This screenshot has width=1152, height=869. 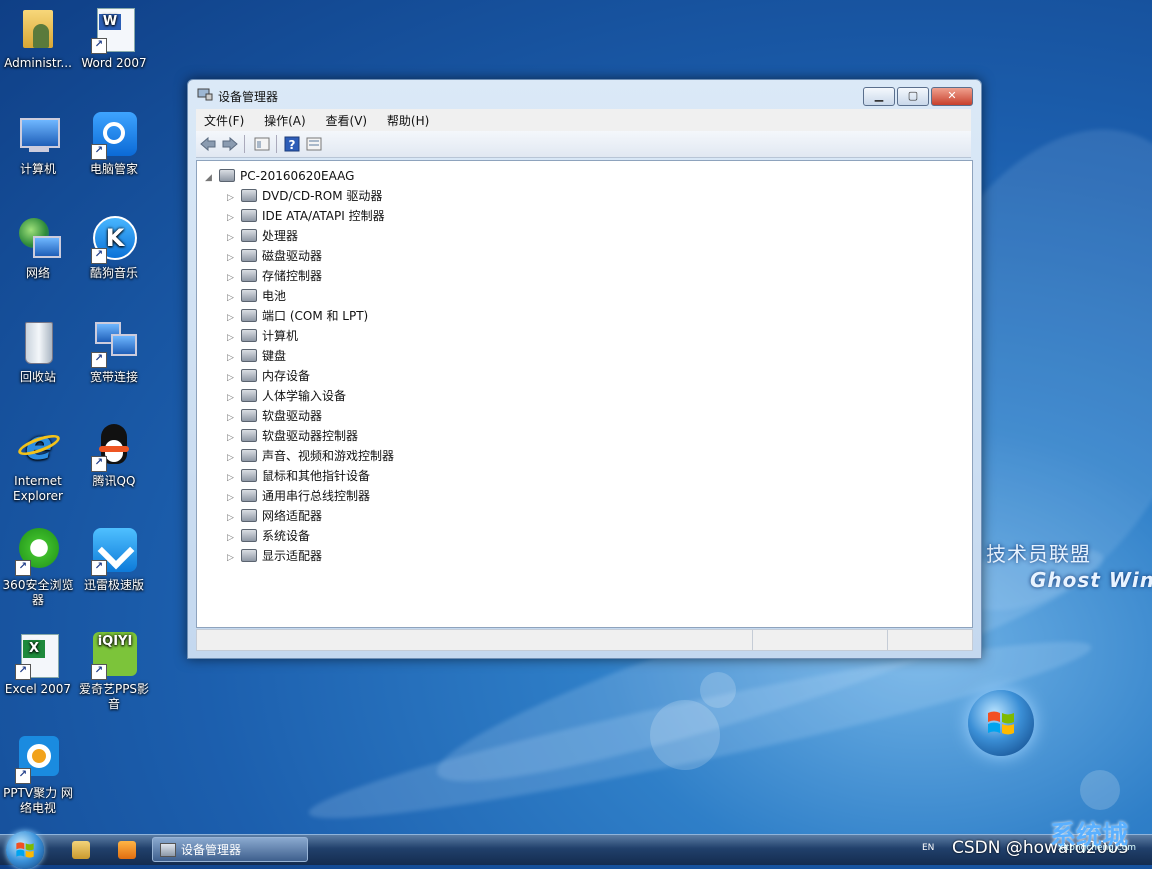 I want to click on tree-item-label: 声音、视频和游戏控制器, so click(x=328, y=456).